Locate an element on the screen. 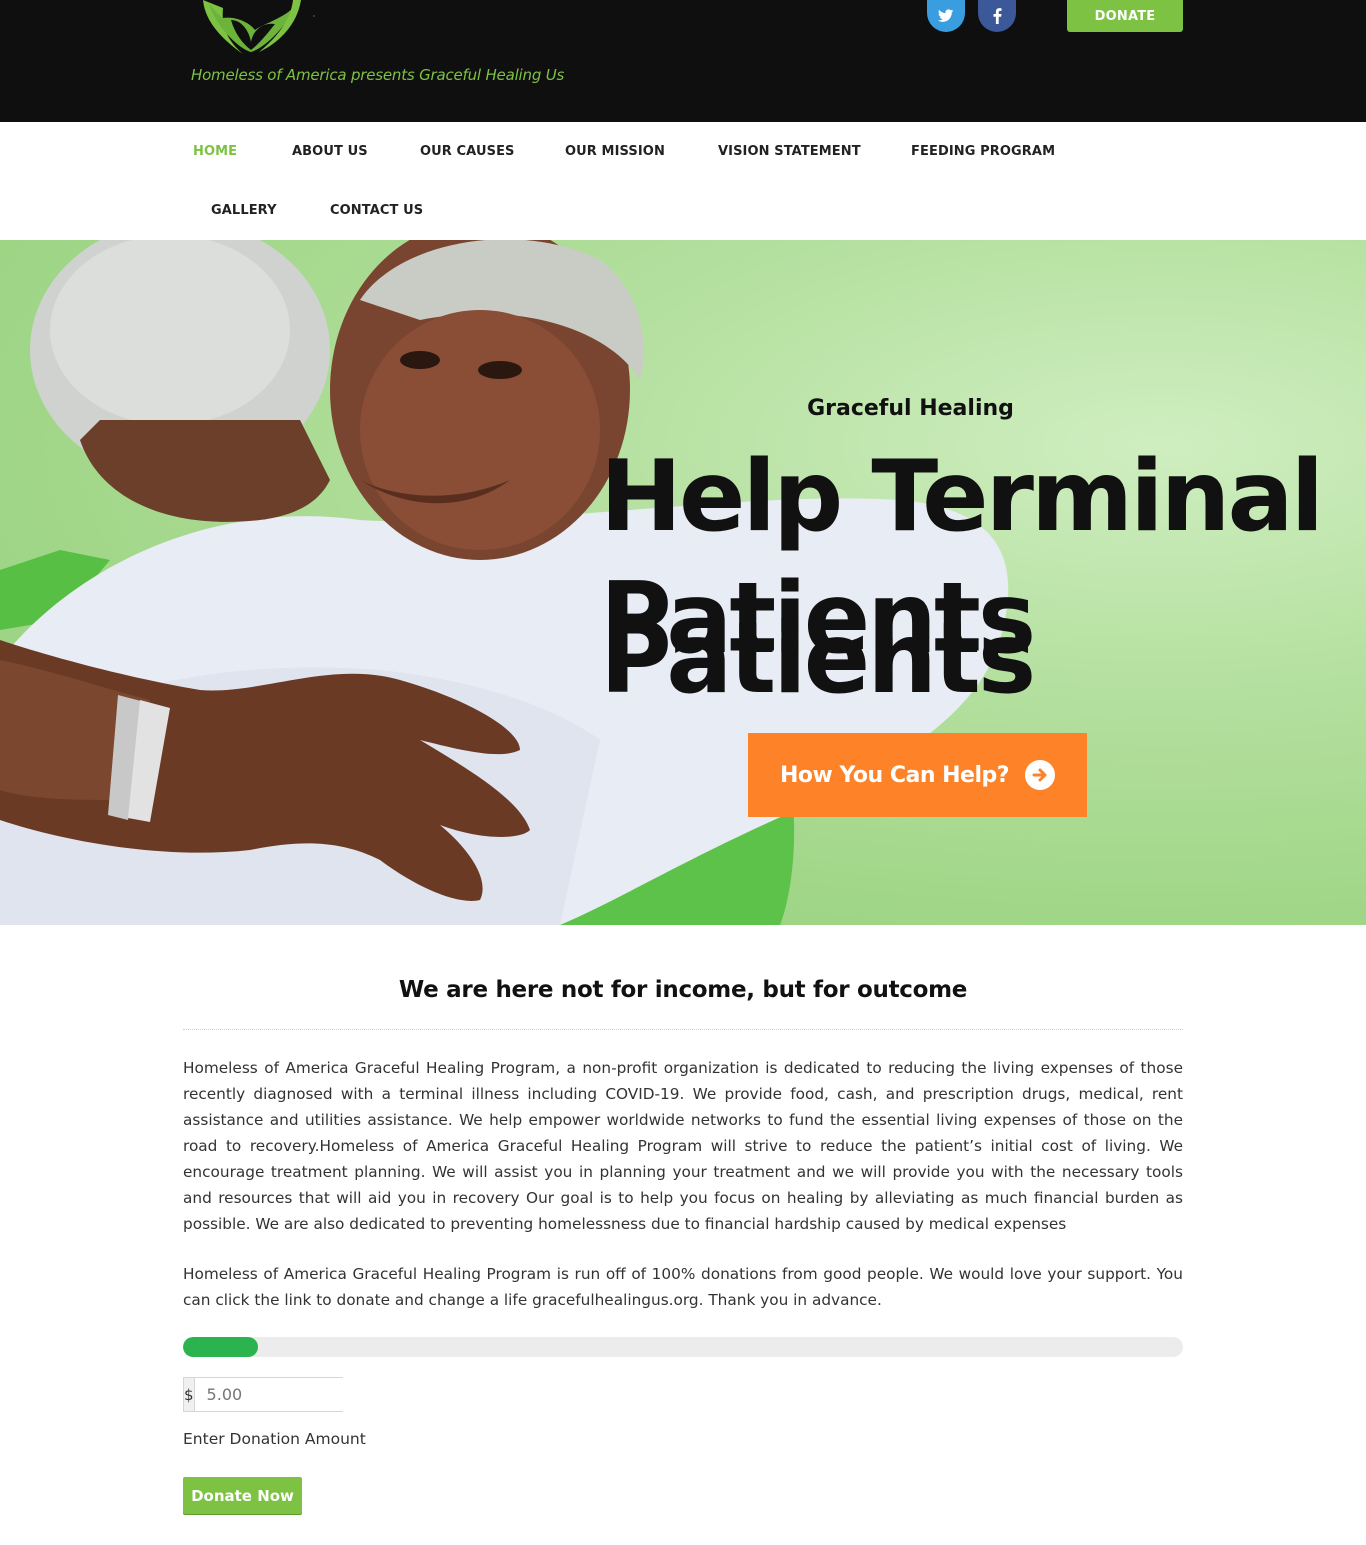  facebook-icon is located at coordinates (997, 16).